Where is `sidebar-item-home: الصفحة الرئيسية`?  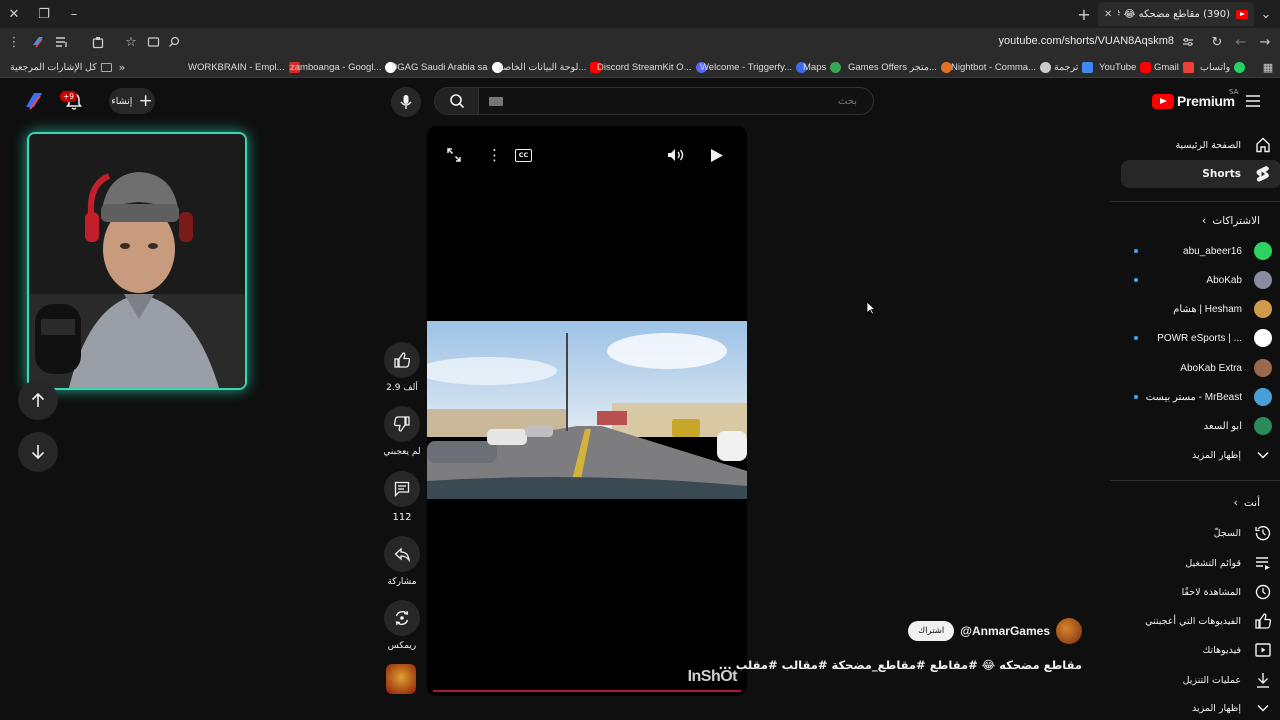
sidebar-item-home: الصفحة الرئيسية is located at coordinates (1200, 145).